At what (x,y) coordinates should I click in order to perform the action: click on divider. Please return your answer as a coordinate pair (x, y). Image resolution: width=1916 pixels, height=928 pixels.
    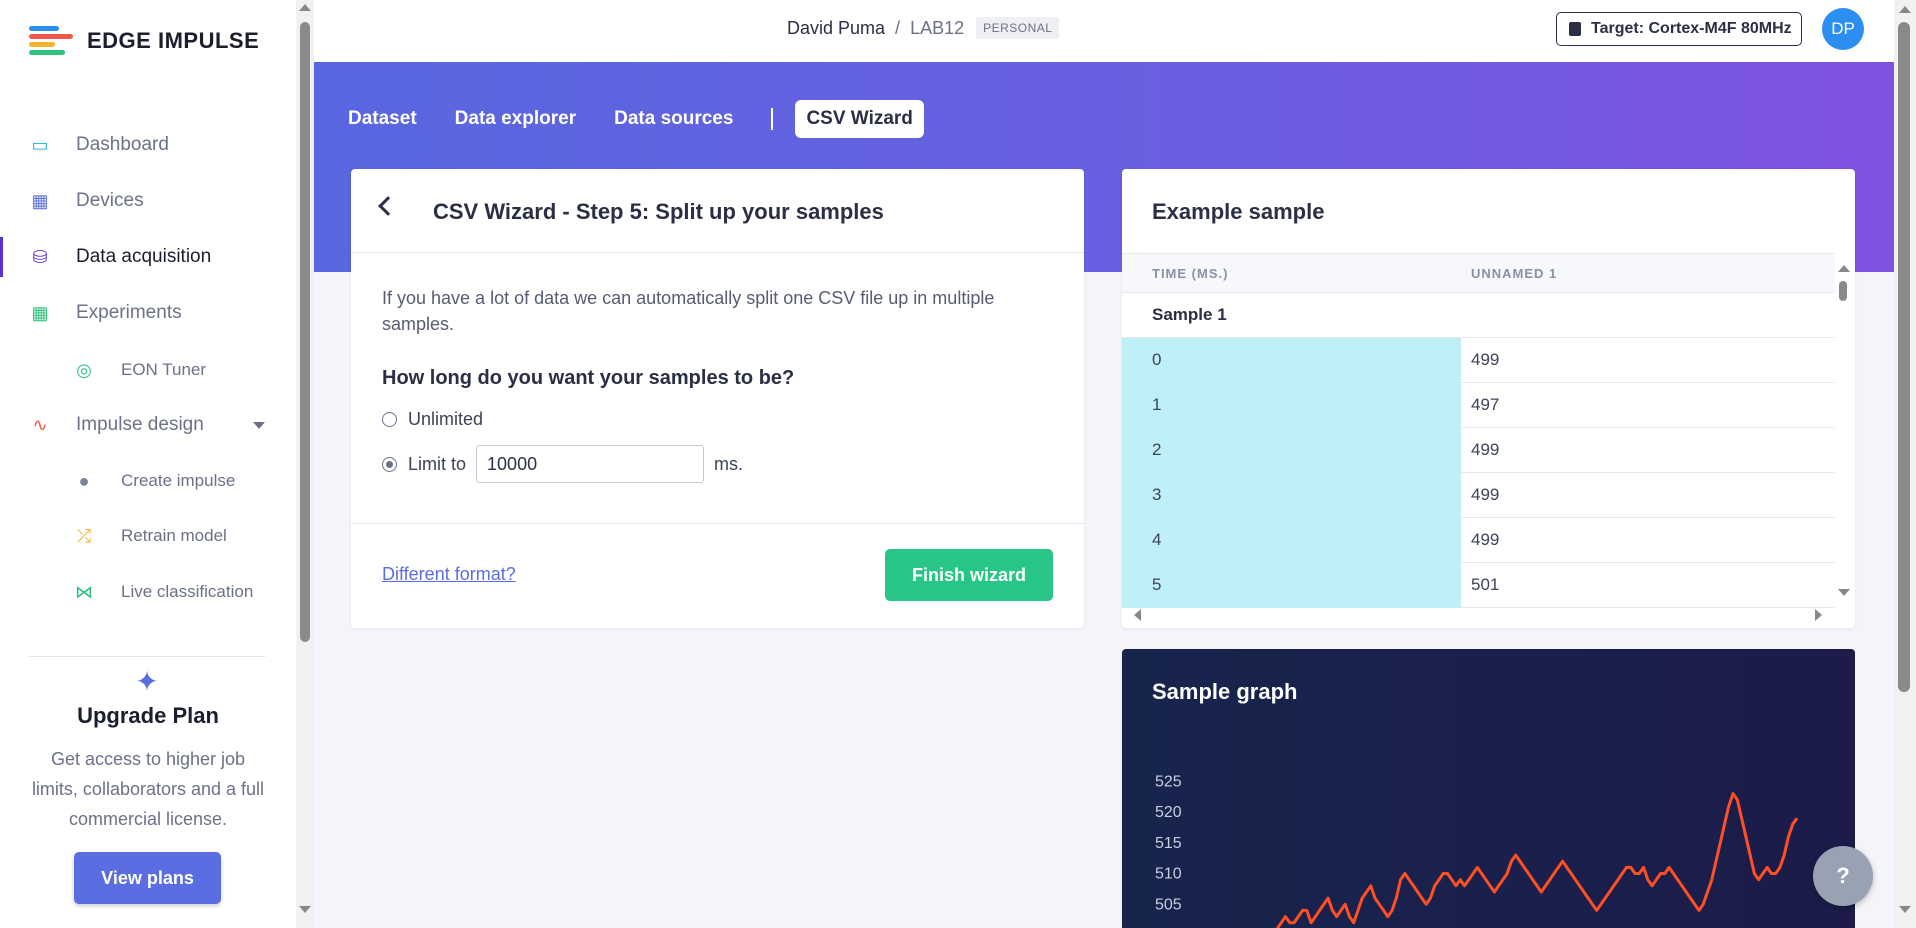
    Looking at the image, I should click on (717, 523).